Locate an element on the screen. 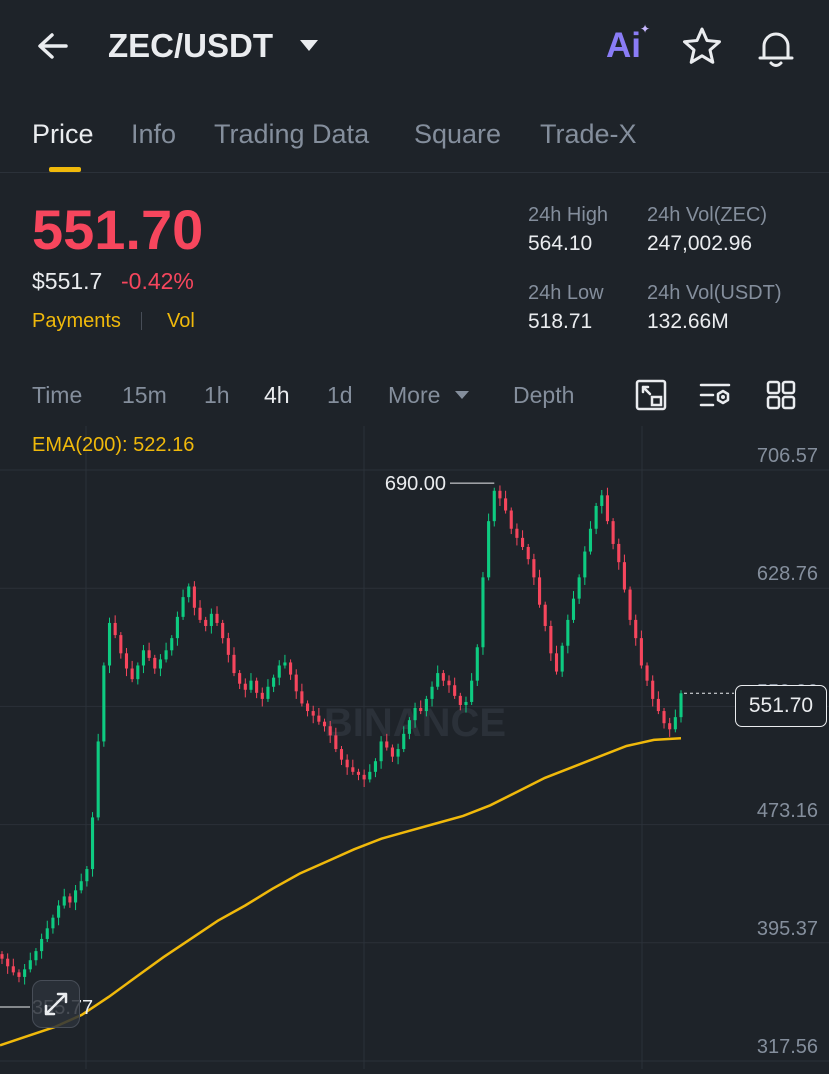 The image size is (829, 1074). y-axis-tick-label: 628.76 is located at coordinates (787, 574).